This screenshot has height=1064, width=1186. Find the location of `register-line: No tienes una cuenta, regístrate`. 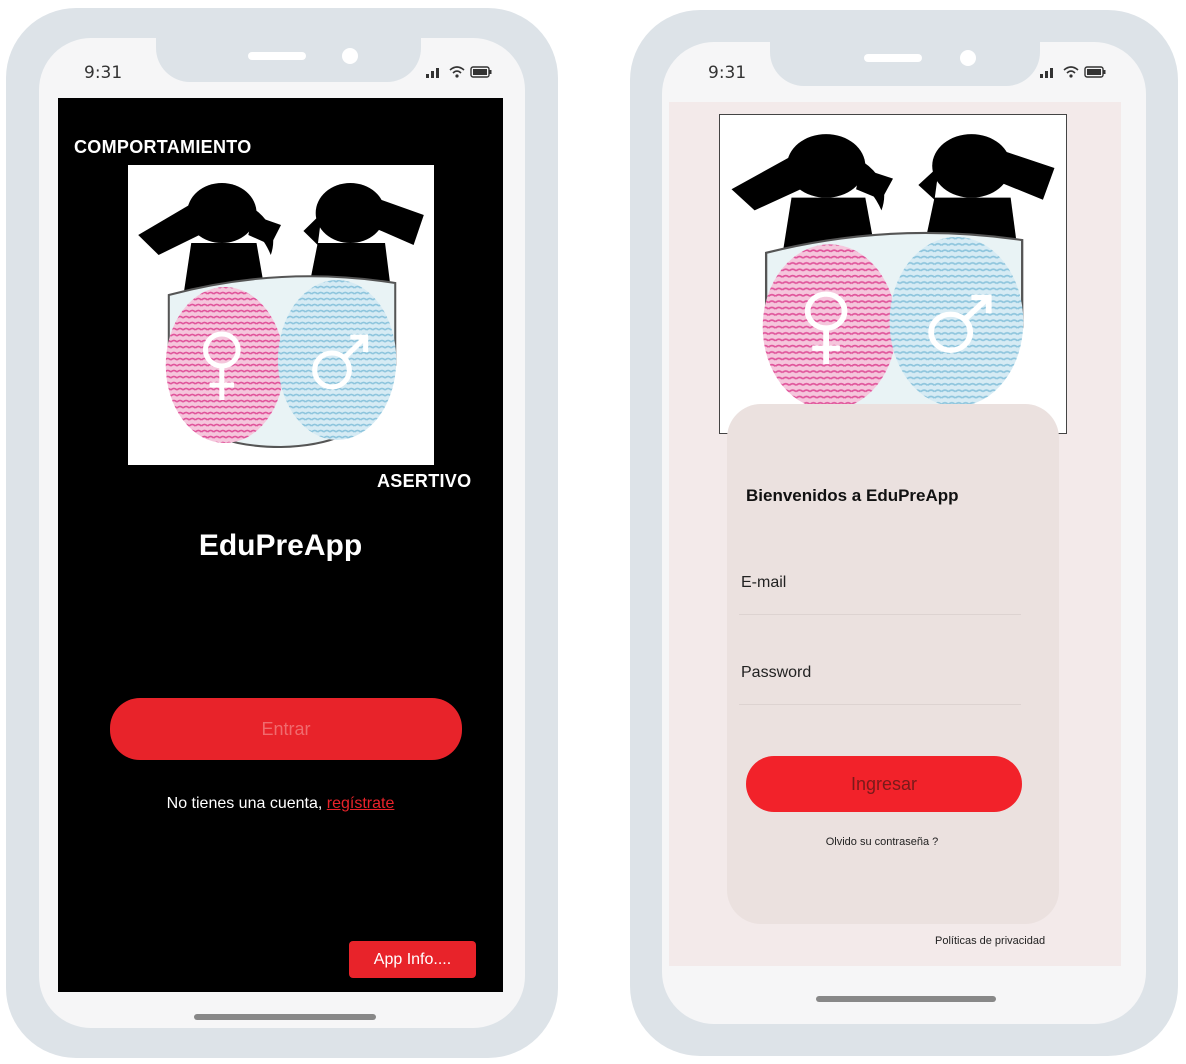

register-line: No tienes una cuenta, regístrate is located at coordinates (280, 804).